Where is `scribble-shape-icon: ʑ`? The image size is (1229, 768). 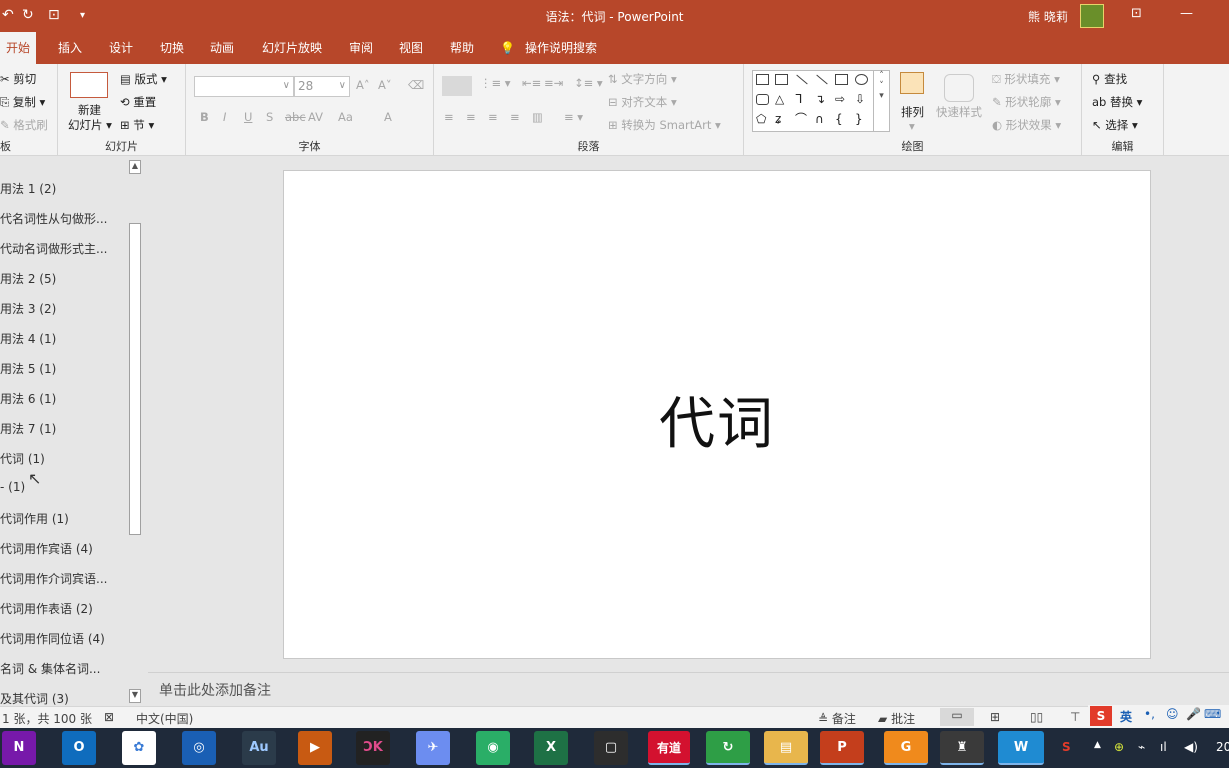 scribble-shape-icon: ʑ is located at coordinates (781, 119).